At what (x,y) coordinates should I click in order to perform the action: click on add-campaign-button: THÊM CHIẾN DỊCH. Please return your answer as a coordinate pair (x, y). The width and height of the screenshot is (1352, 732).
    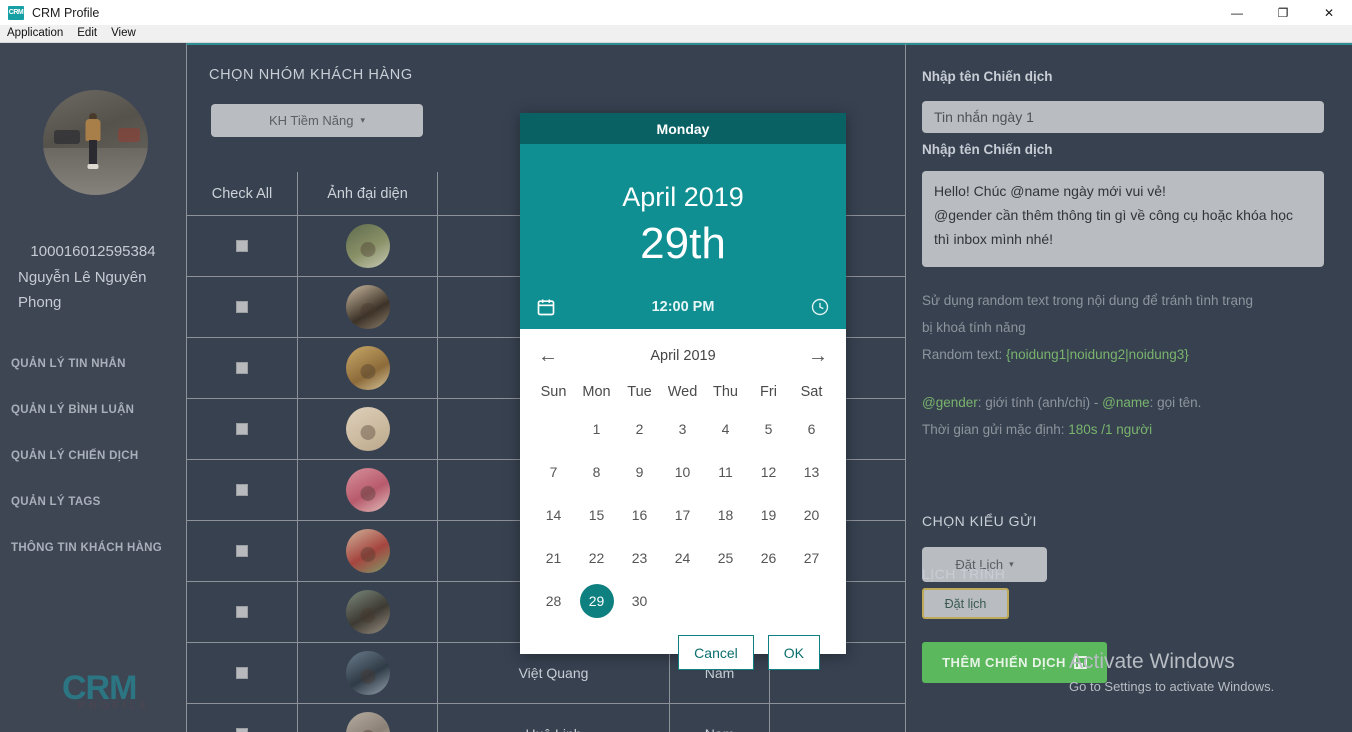
    Looking at the image, I should click on (1014, 662).